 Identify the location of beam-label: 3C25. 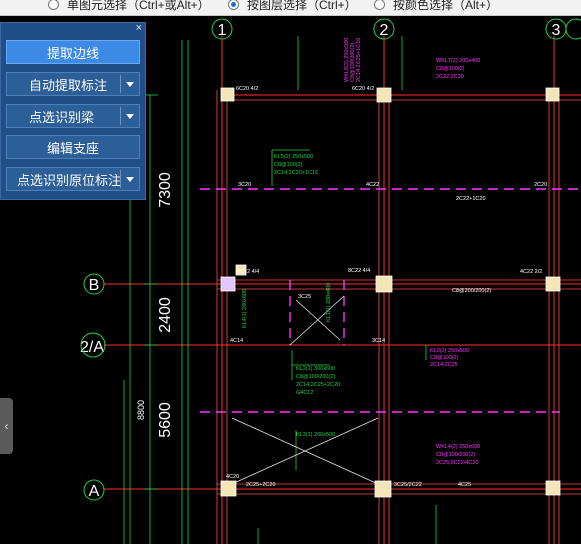
(304, 297).